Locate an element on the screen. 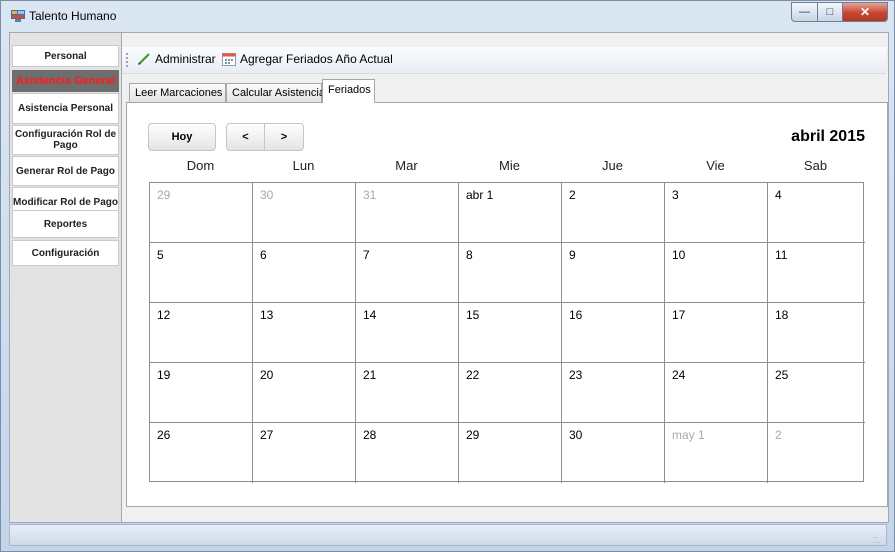  tab-label: Leer Marcaciones is located at coordinates (179, 93).